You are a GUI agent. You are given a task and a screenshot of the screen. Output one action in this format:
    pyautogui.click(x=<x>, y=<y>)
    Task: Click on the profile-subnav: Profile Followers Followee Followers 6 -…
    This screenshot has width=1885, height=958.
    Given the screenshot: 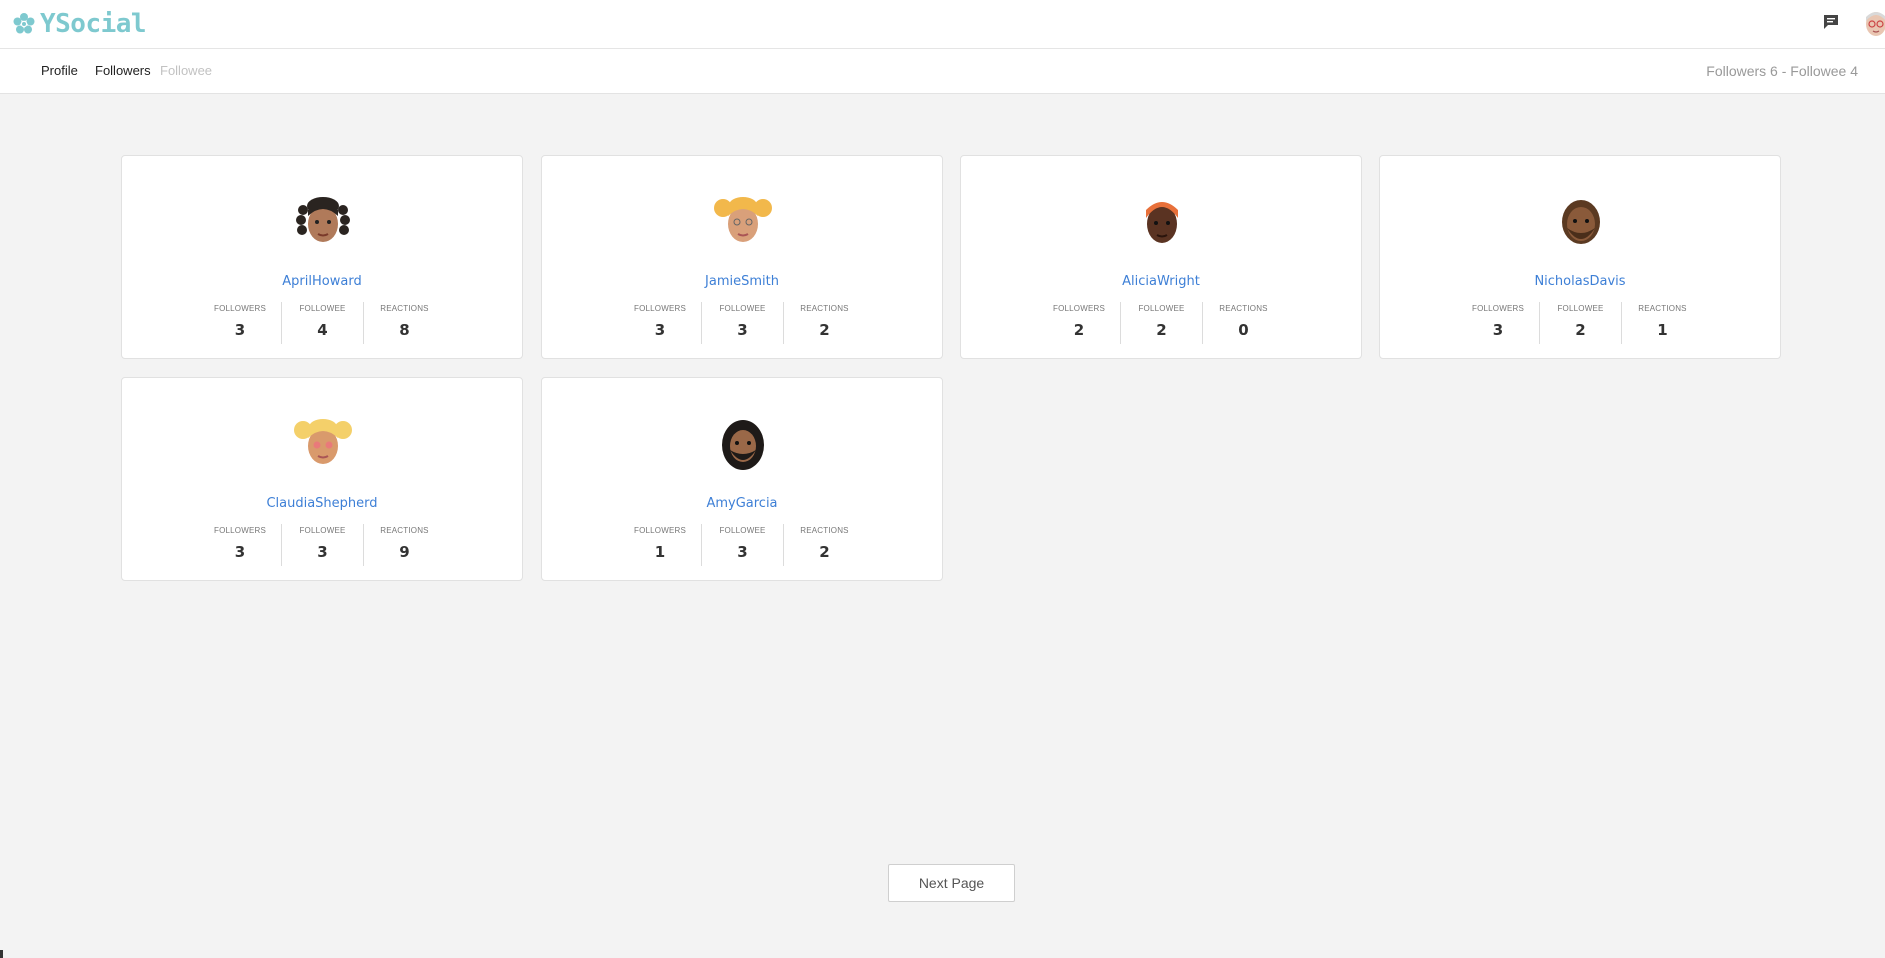 What is the action you would take?
    pyautogui.click(x=942, y=71)
    